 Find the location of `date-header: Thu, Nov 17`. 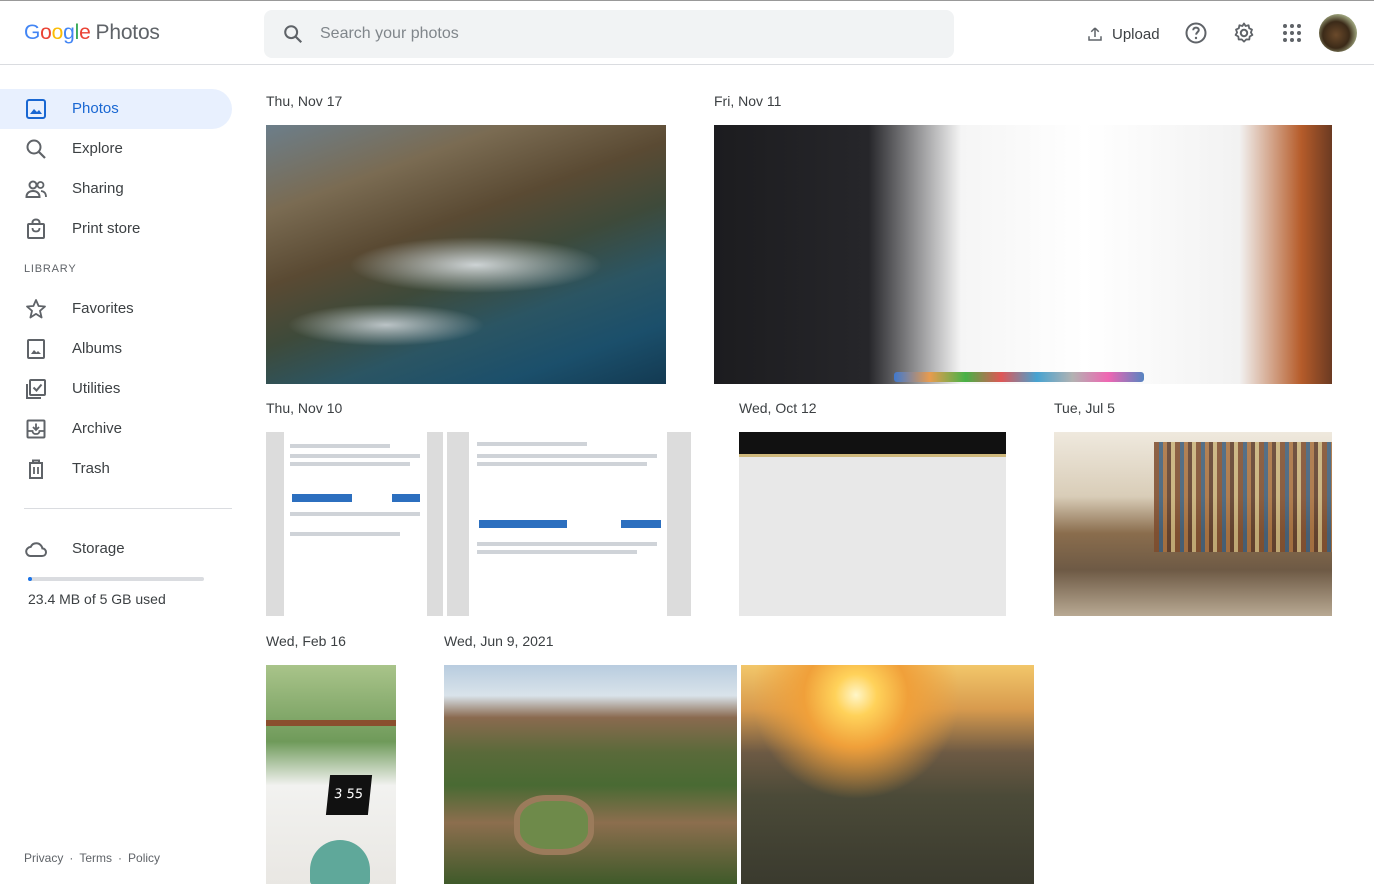

date-header: Thu, Nov 17 is located at coordinates (304, 101).